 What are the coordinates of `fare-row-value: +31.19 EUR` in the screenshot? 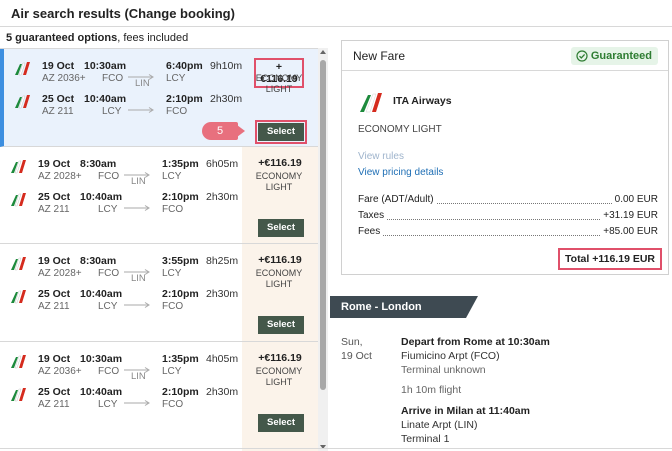 It's located at (629, 215).